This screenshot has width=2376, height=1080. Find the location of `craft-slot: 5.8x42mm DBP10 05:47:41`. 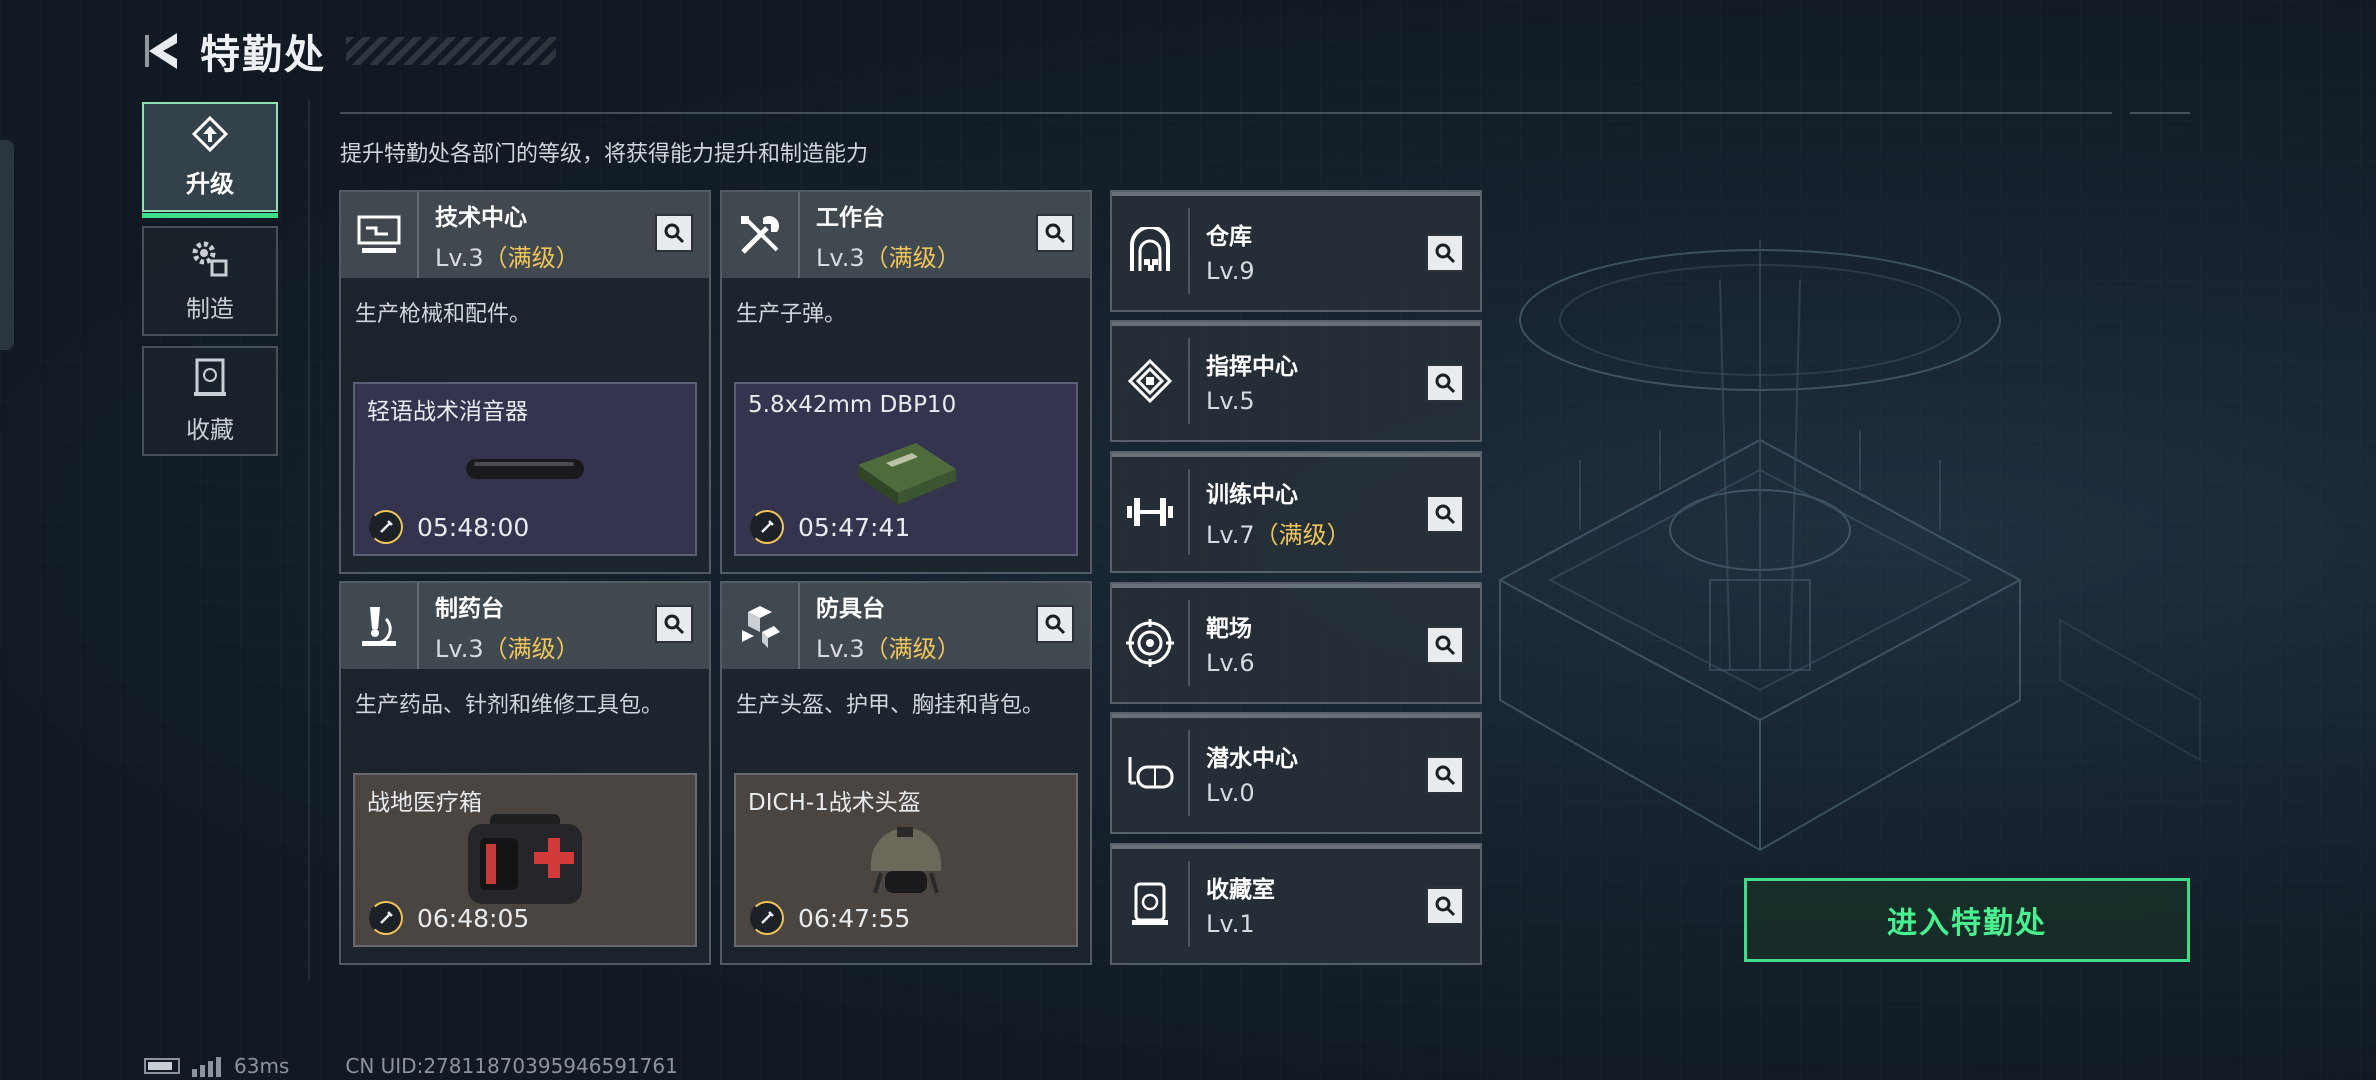

craft-slot: 5.8x42mm DBP10 05:47:41 is located at coordinates (906, 469).